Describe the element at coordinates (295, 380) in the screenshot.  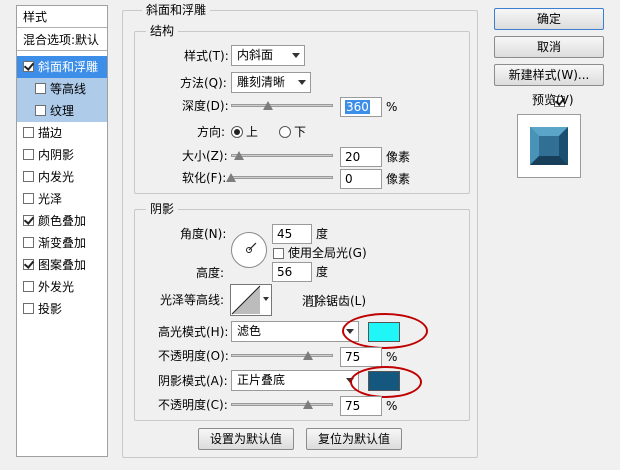
I see `shadow-mode-select: 正片叠底` at that location.